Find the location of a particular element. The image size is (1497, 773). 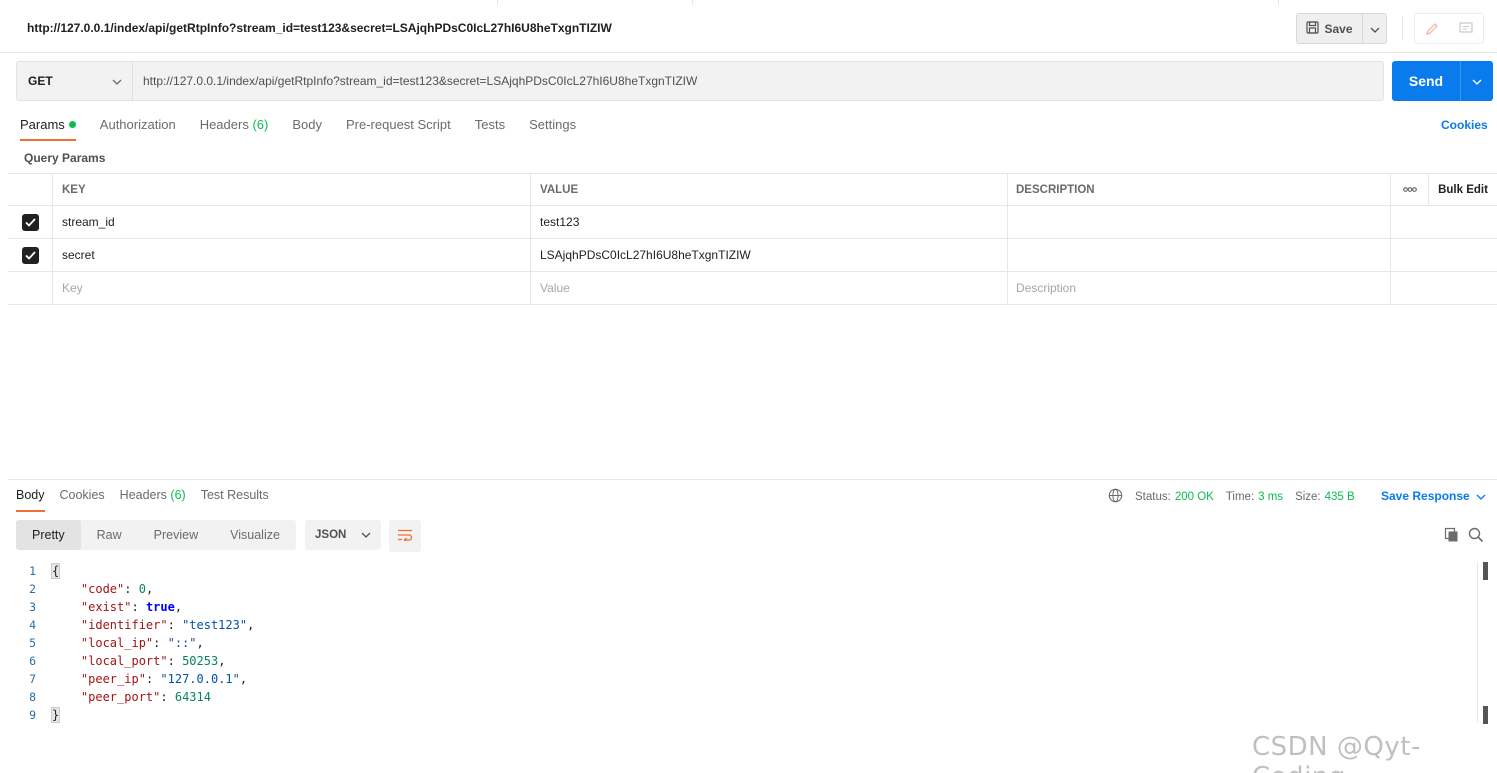

response-meta: Status: 200 OK Time: 3 ms Size: 435 B is located at coordinates (1231, 497).